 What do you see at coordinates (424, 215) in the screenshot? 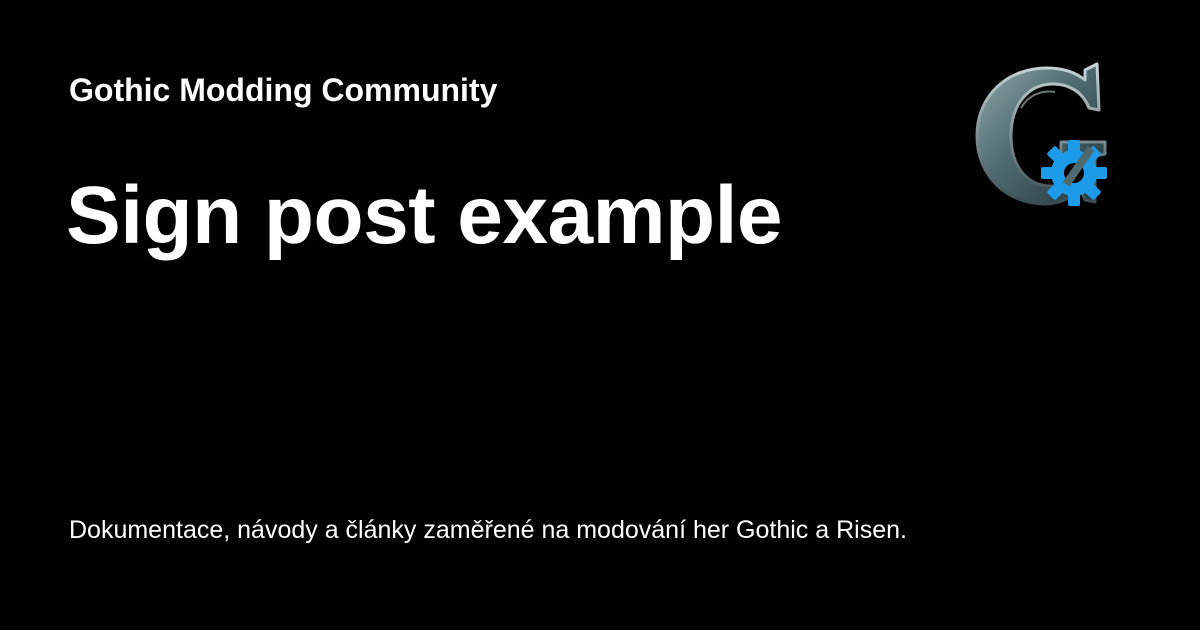
I see `page-title: Sign post example` at bounding box center [424, 215].